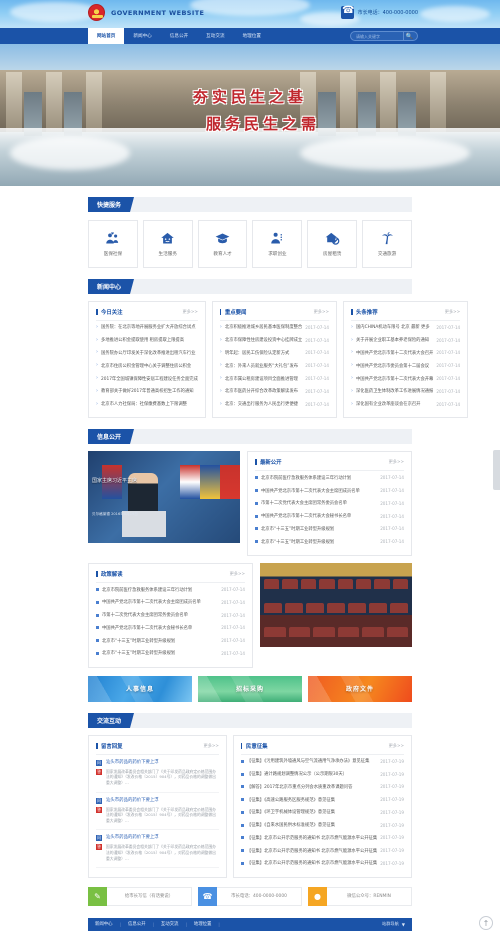  I want to click on list-item: › 北京市保障性住房建设投资中心挂牌成立 2017-07-14, so click(274, 340).